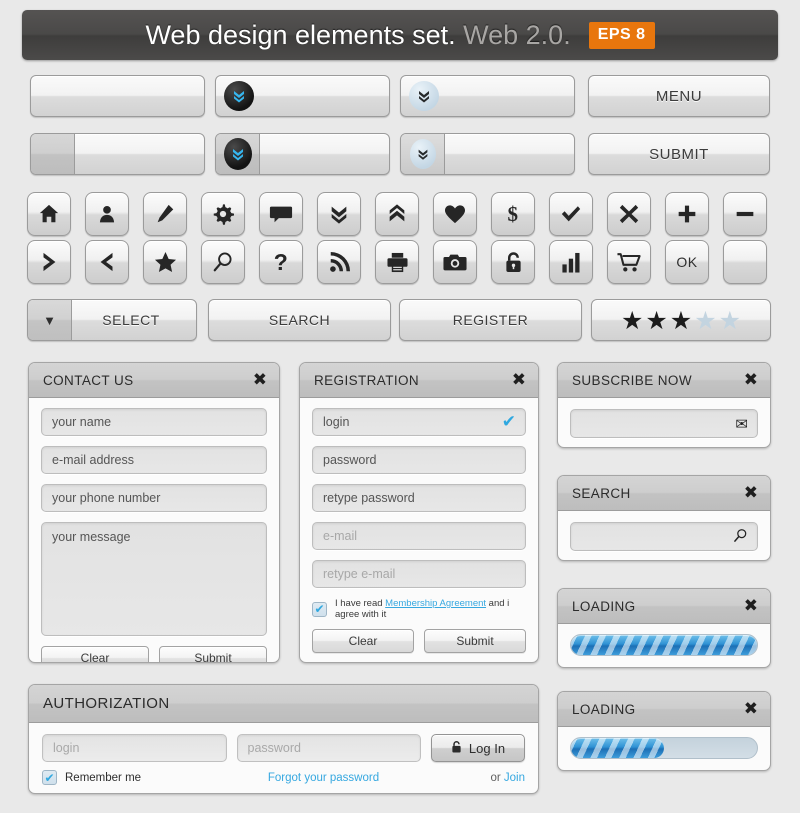  I want to click on minus-icon-button, so click(745, 214).